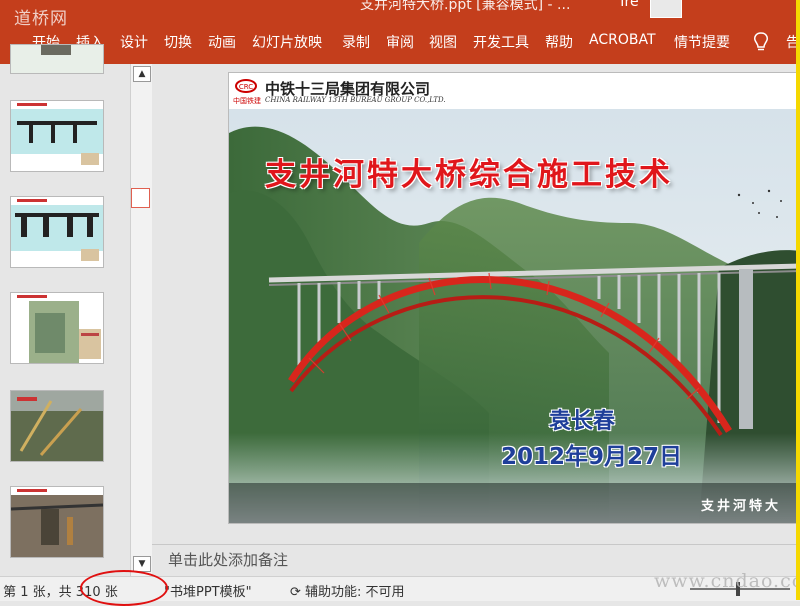 This screenshot has width=800, height=606. Describe the element at coordinates (355, 100) in the screenshot. I see `company-name-en: CHINA RAILWAY 13TH BUREAU GROUP CO.,LTD.` at that location.